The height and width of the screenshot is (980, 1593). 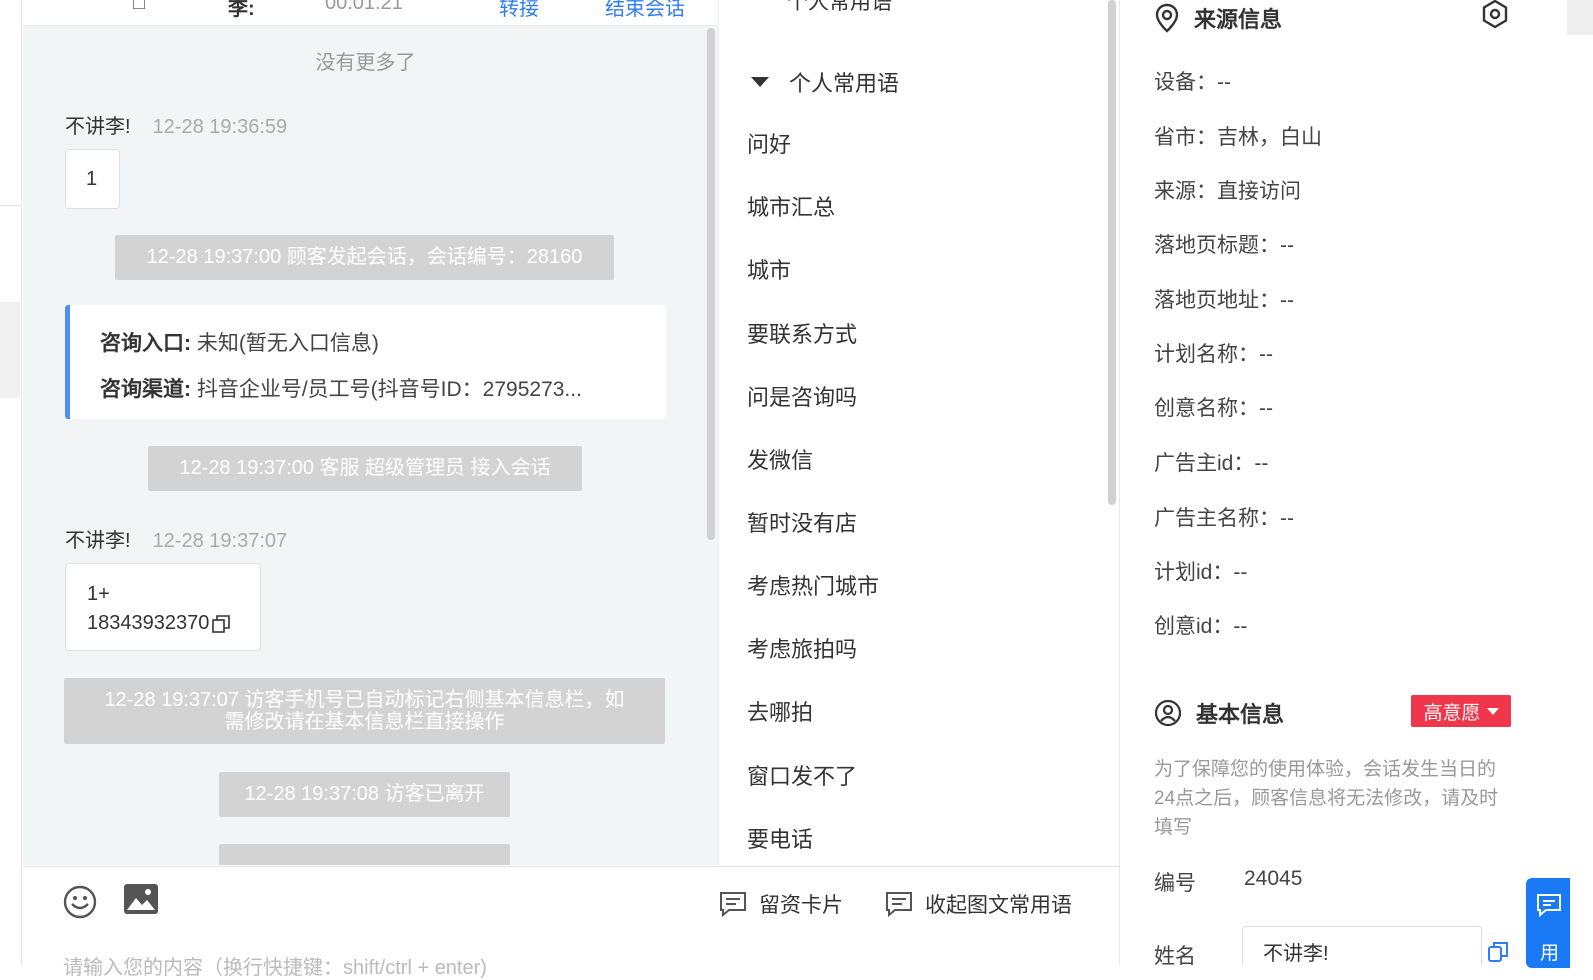 What do you see at coordinates (801, 905) in the screenshot?
I see `lead-card-label: 留资卡片` at bounding box center [801, 905].